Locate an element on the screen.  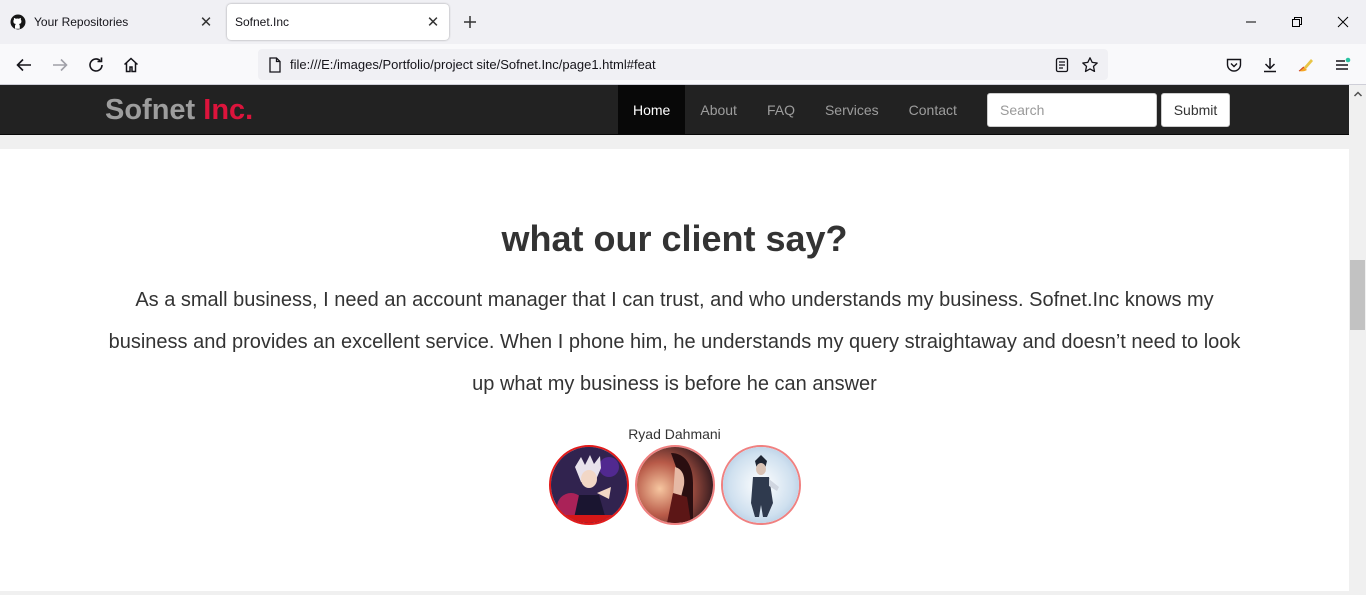
menu-about: About is located at coordinates (718, 110).